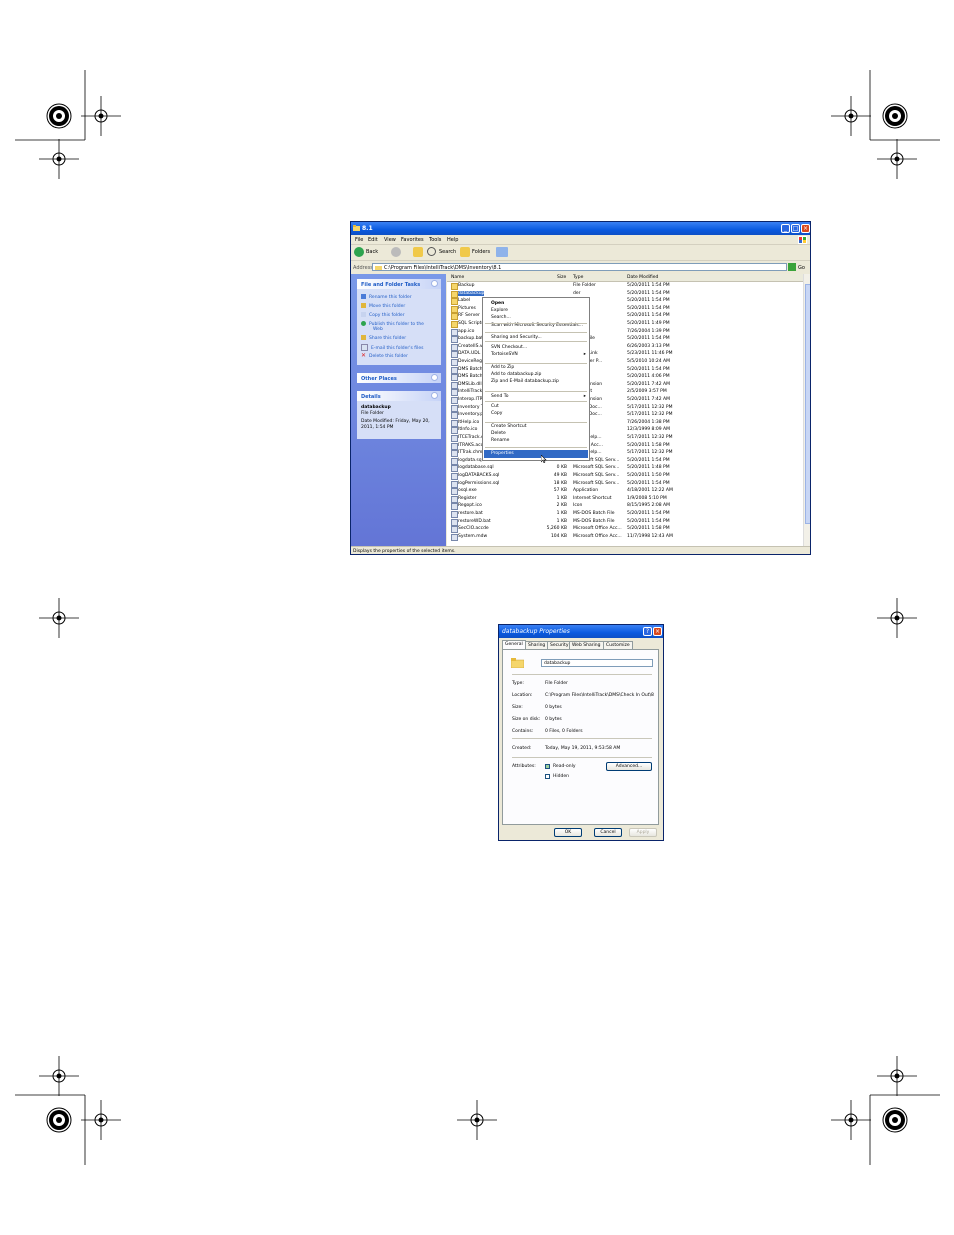 The image size is (954, 1235). What do you see at coordinates (399, 378) in the screenshot?
I see `other-places-header: Other Places` at bounding box center [399, 378].